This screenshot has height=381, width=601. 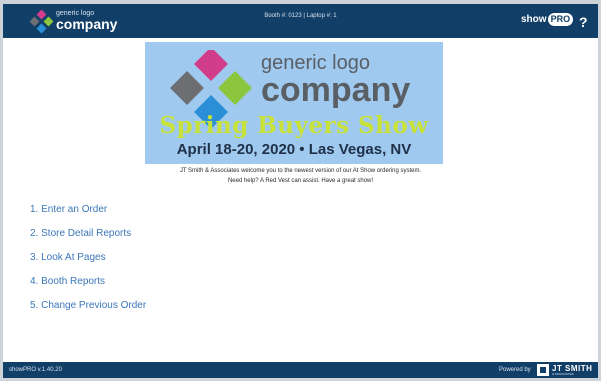 I want to click on version-label: showPRO v.1.40.20, so click(x=35, y=370).